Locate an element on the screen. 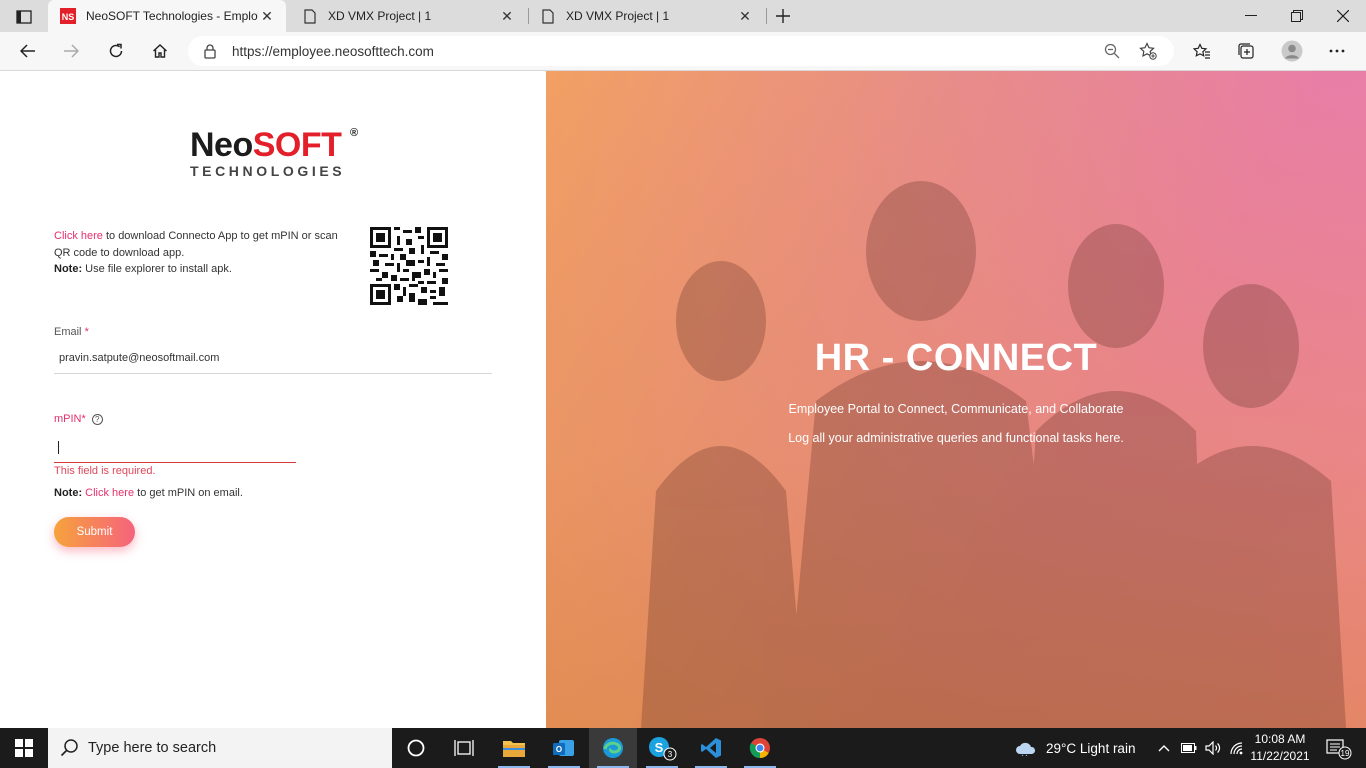  note-text: Use file explorer to install apk. is located at coordinates (157, 269).